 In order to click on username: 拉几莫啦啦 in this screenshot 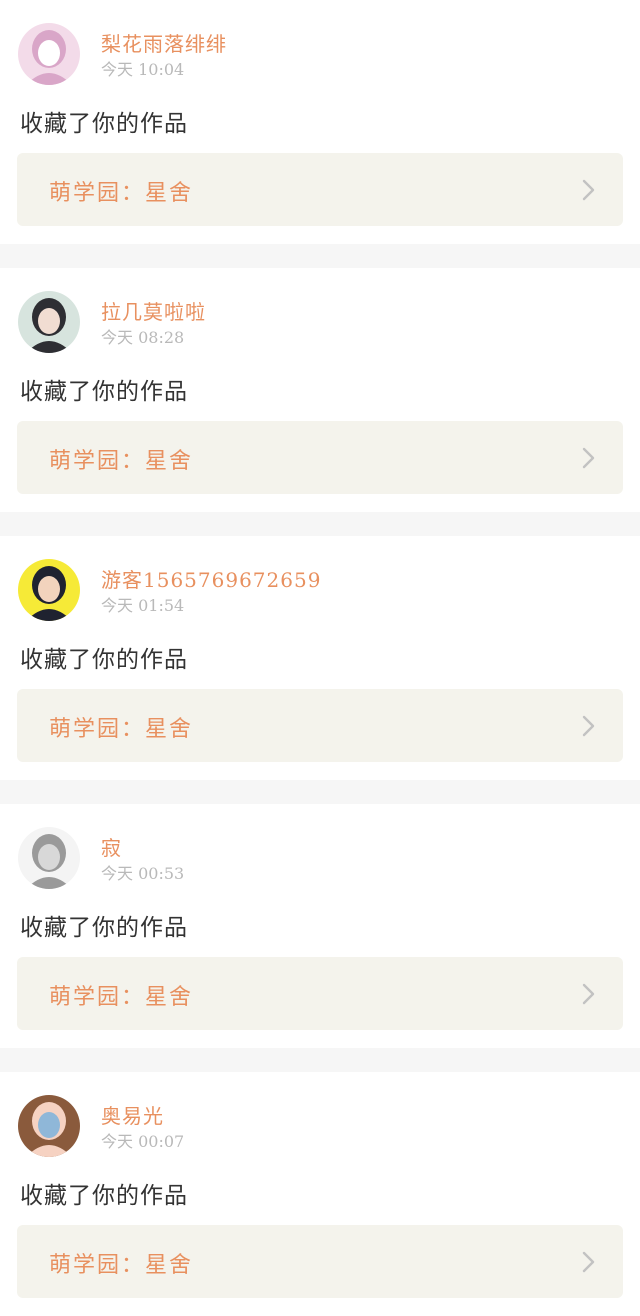, I will do `click(153, 310)`.